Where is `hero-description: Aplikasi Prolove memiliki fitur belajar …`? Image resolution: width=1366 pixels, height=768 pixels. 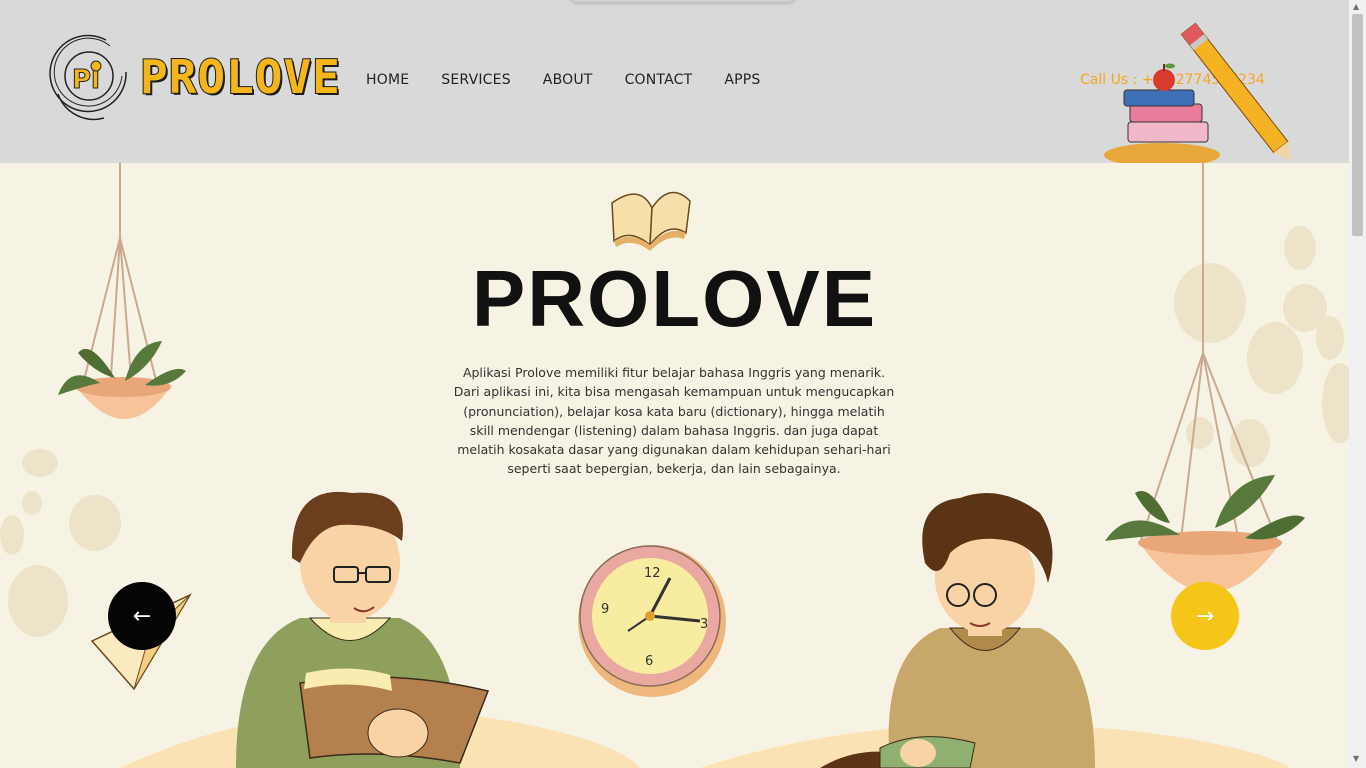
hero-description: Aplikasi Prolove memiliki fitur belajar … is located at coordinates (674, 421).